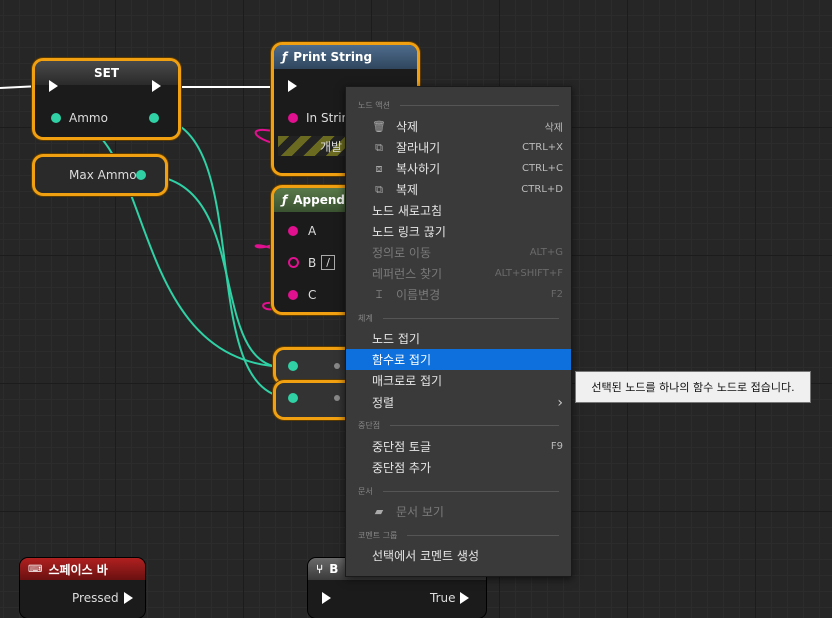 The height and width of the screenshot is (618, 832). What do you see at coordinates (141, 175) in the screenshot?
I see `max-ammo-out-pin` at bounding box center [141, 175].